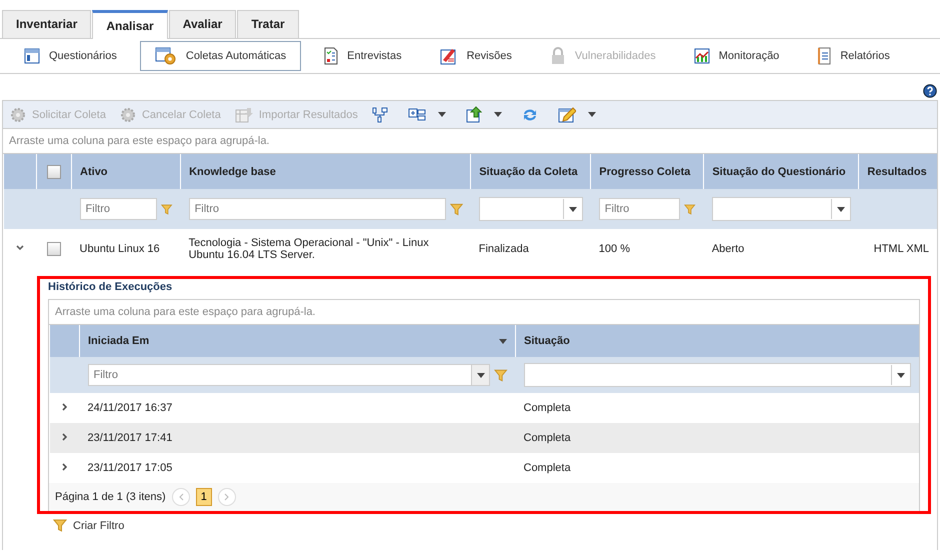 This screenshot has height=560, width=940. What do you see at coordinates (824, 56) in the screenshot?
I see `document-icon` at bounding box center [824, 56].